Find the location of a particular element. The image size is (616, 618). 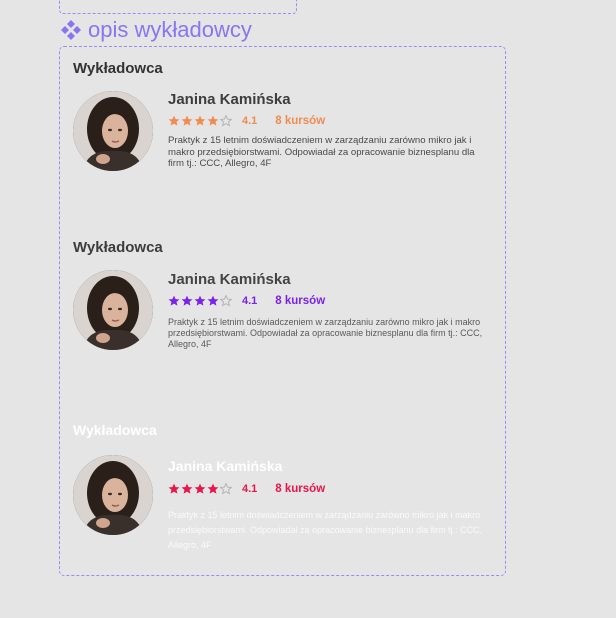

component-title: opis wykładowcy is located at coordinates (156, 30).